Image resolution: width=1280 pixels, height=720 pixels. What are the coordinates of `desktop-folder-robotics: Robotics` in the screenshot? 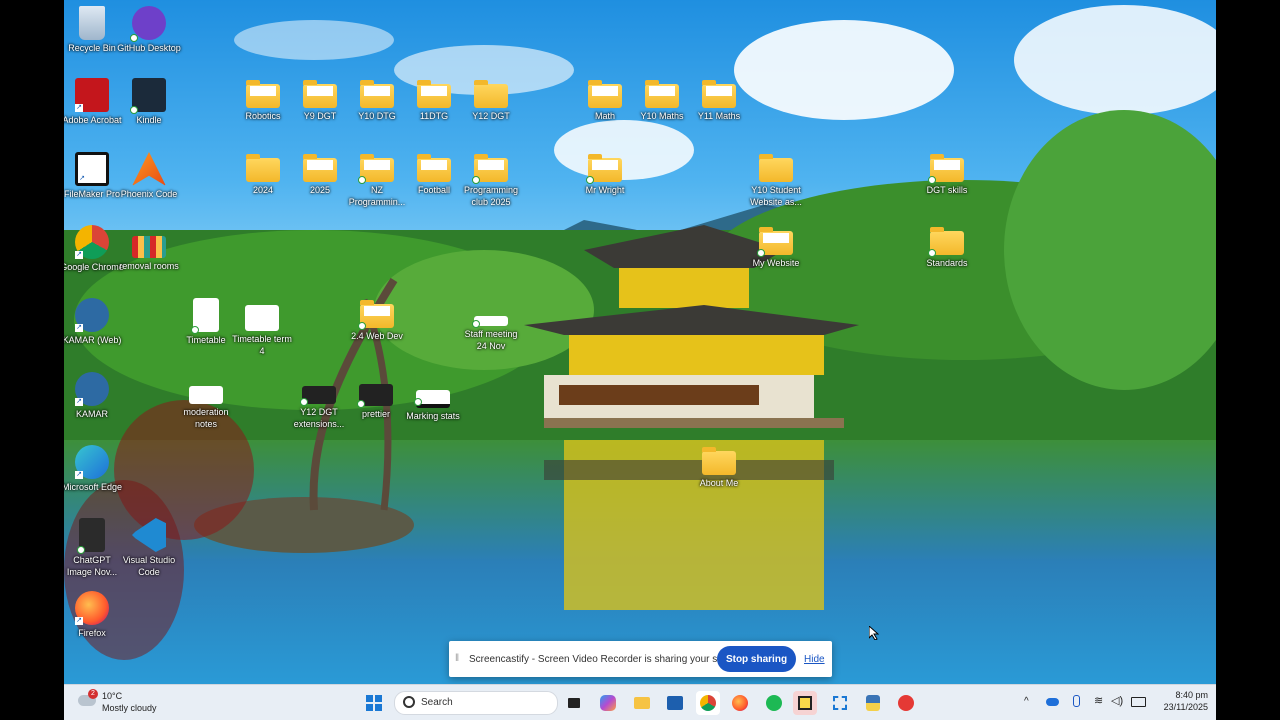 It's located at (263, 100).